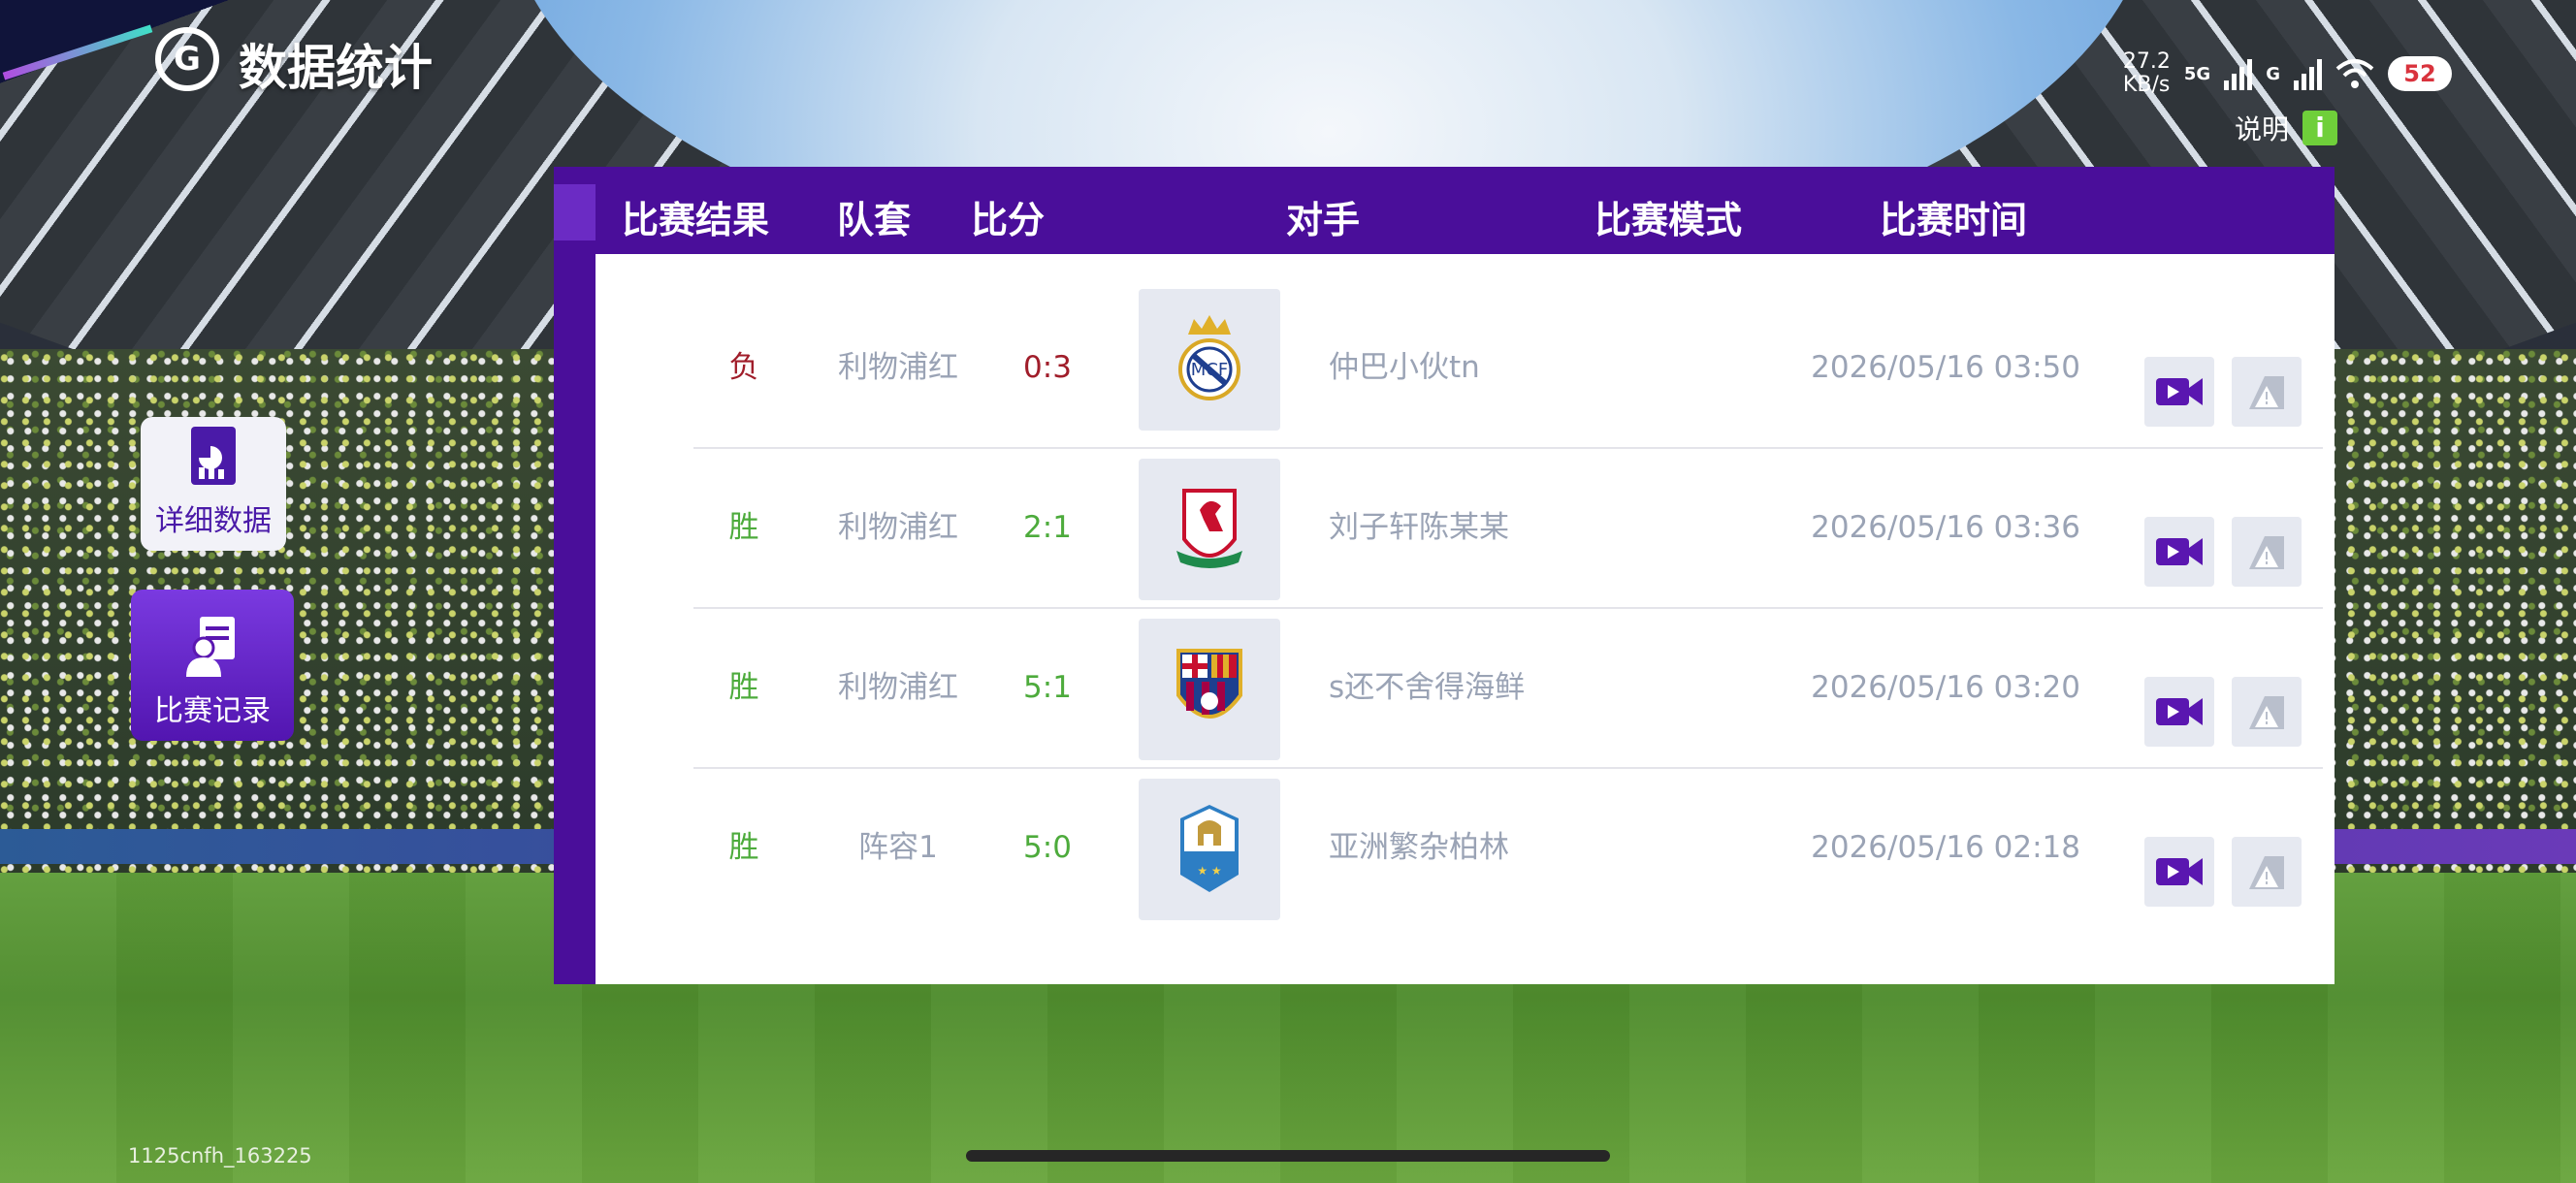  Describe the element at coordinates (1508, 369) in the screenshot. I see `table-row: 负 利物浦红 0:3 MCF 仲巴小伙tn 2026/05/16 03:50` at that location.